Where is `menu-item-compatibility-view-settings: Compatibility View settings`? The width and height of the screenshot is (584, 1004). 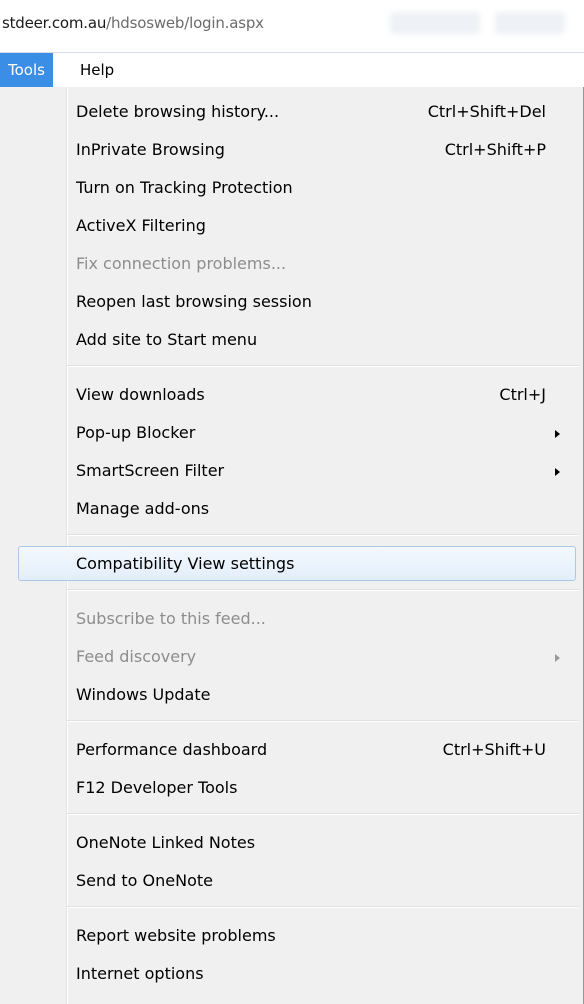 menu-item-compatibility-view-settings: Compatibility View settings is located at coordinates (291, 564).